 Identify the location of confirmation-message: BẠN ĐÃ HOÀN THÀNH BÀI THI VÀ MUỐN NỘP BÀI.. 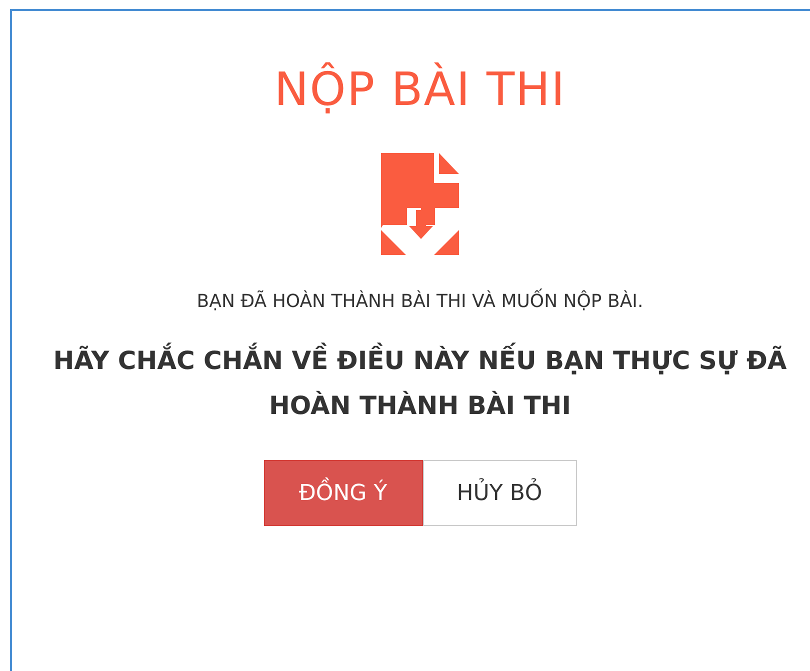
(420, 301).